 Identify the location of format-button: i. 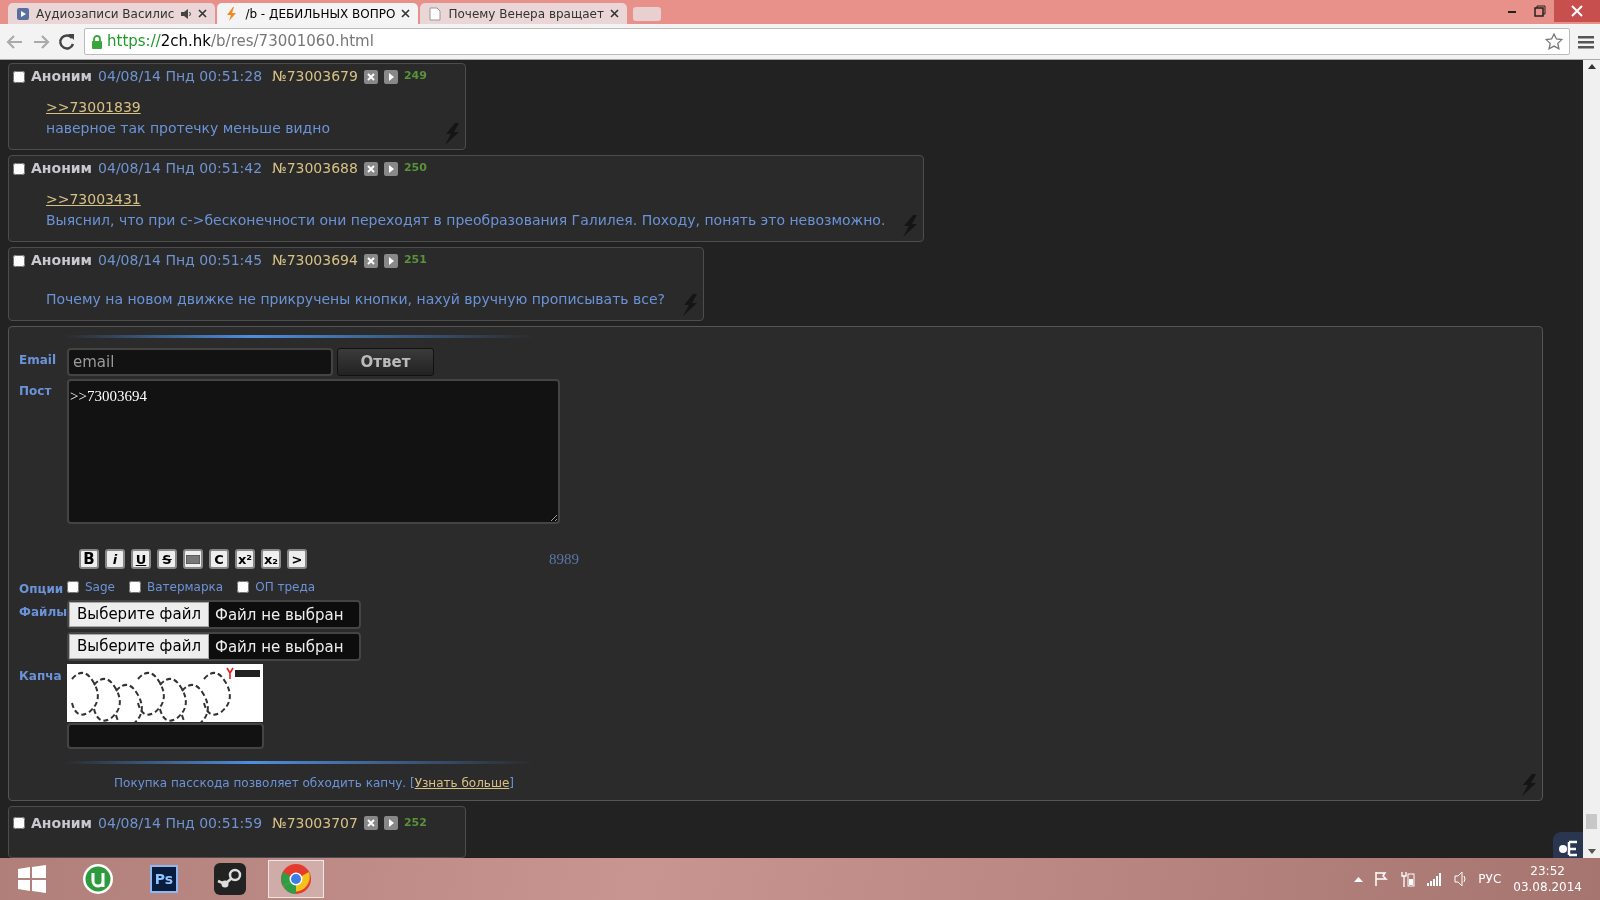
(115, 559).